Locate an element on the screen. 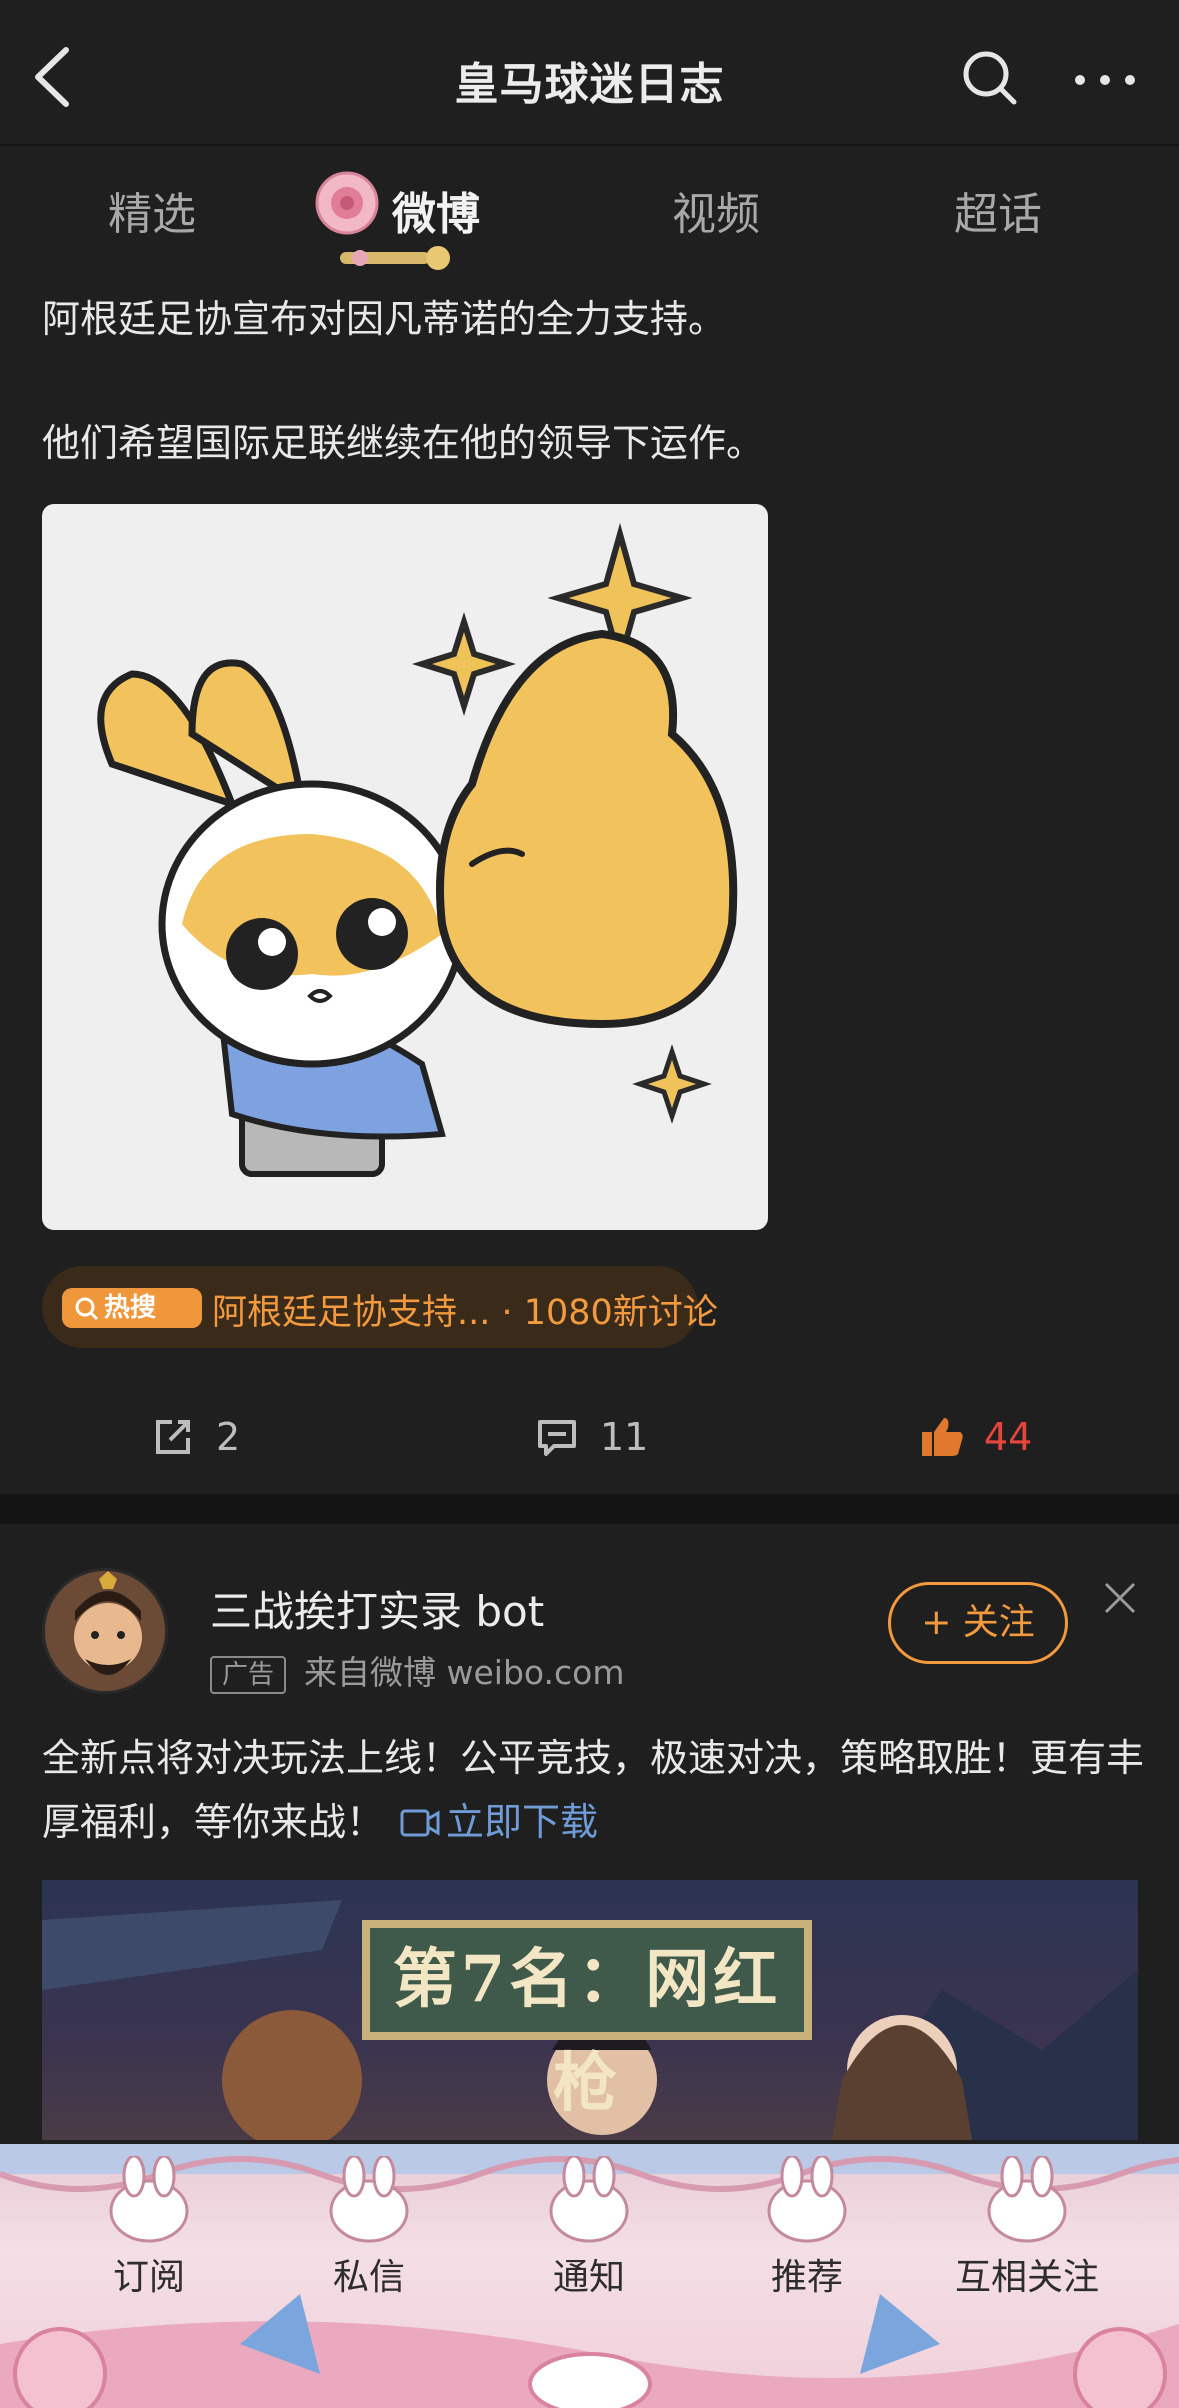  tab-weibo: 微博 is located at coordinates (436, 210).